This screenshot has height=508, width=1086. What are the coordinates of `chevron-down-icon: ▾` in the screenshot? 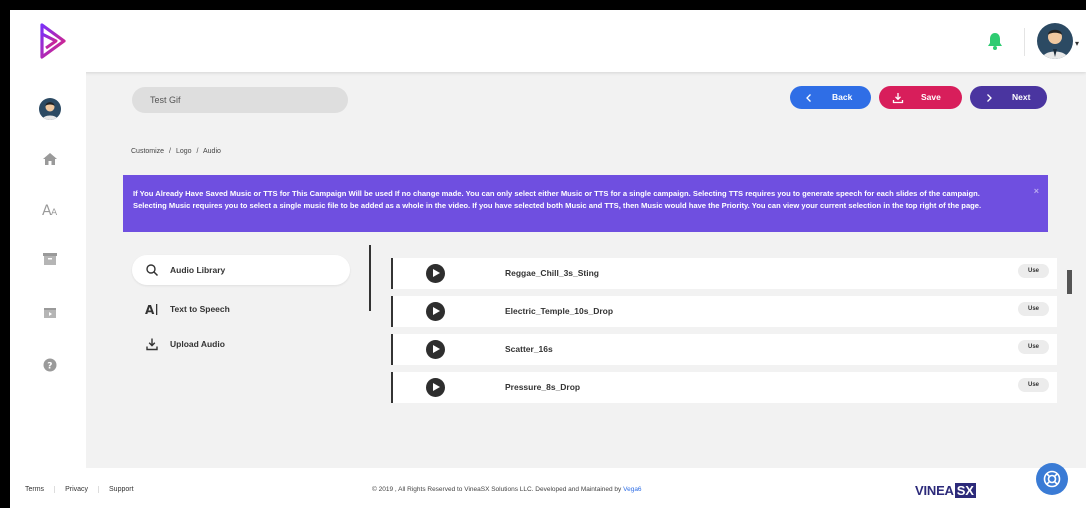 It's located at (1077, 43).